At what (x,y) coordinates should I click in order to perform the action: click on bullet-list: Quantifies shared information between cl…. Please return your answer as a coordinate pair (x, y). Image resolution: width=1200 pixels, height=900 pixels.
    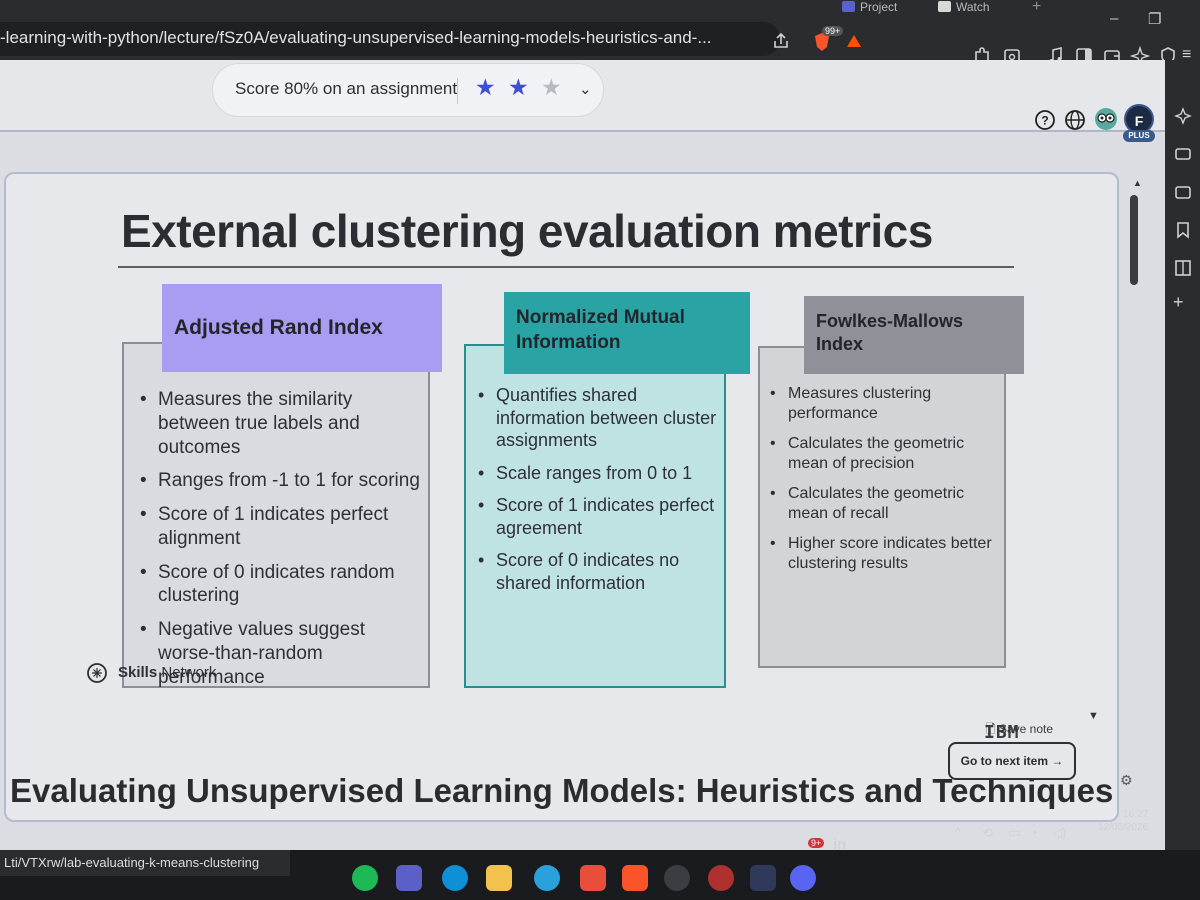
    Looking at the image, I should click on (597, 494).